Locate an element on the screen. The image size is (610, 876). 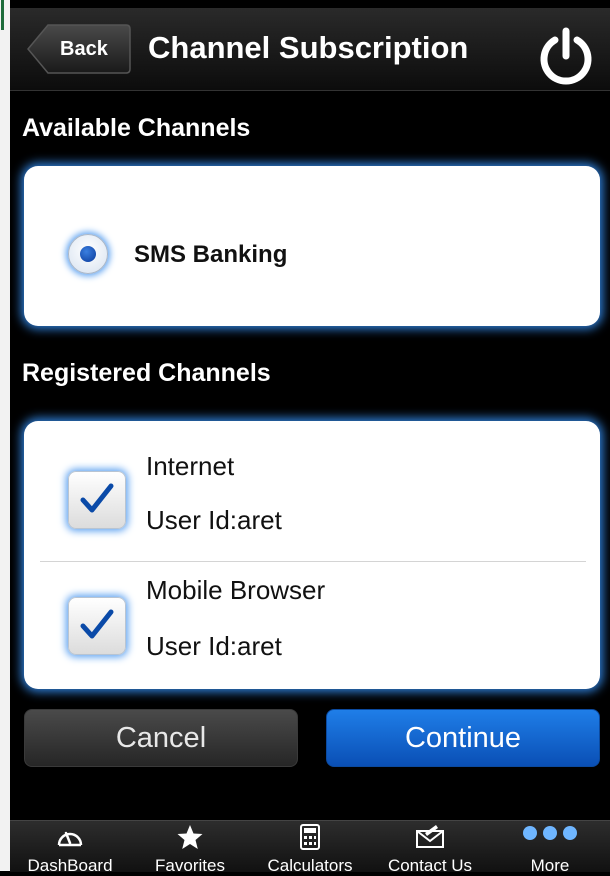
mobile-browser-checkbox is located at coordinates (97, 626).